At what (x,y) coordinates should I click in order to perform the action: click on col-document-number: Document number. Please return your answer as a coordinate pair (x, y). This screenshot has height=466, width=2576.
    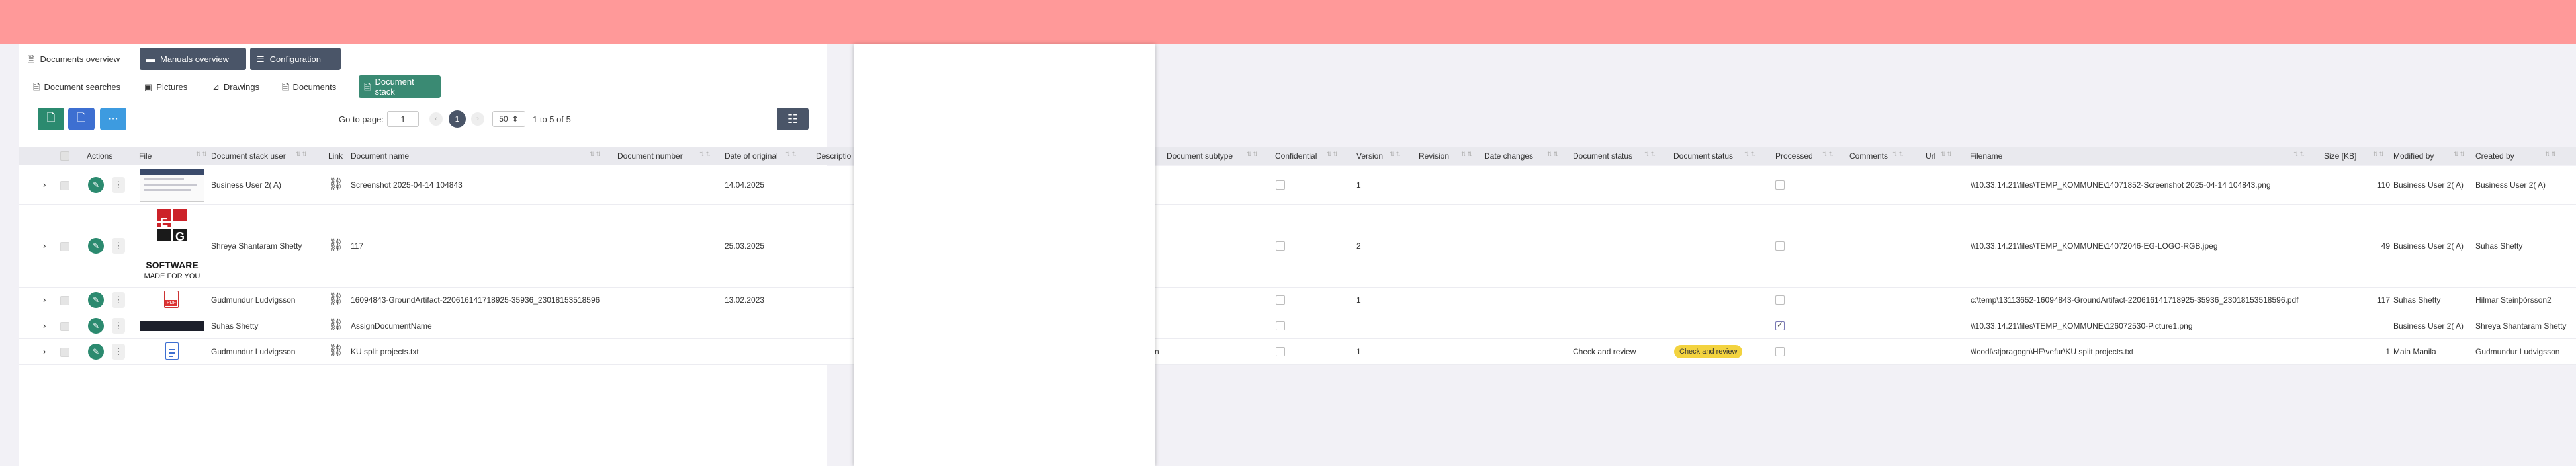
    Looking at the image, I should click on (650, 156).